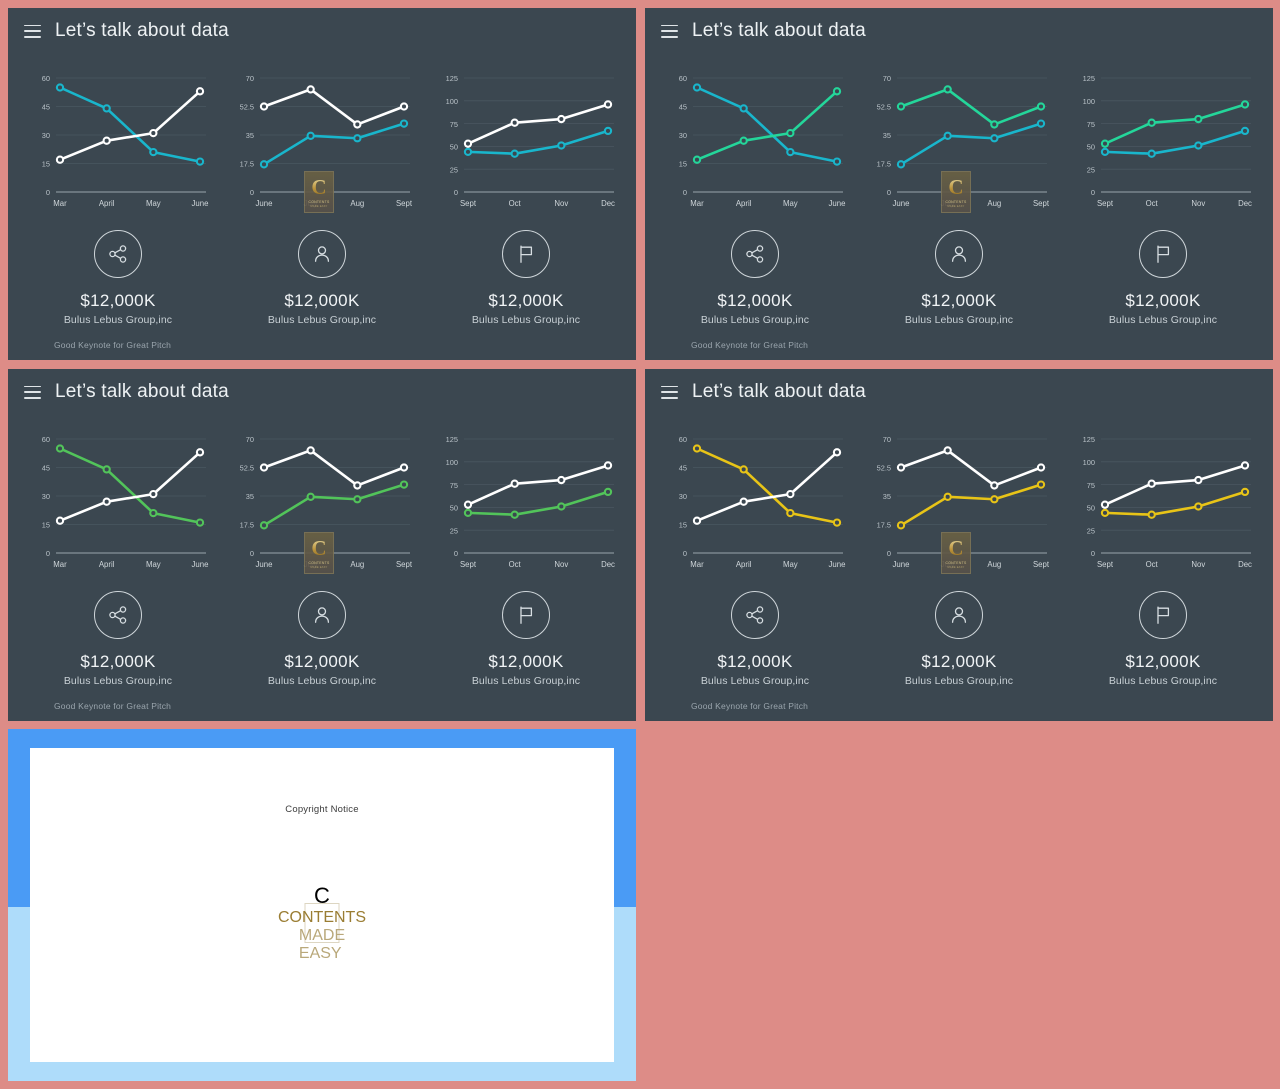  I want to click on x-tick-label: July, so click(948, 564).